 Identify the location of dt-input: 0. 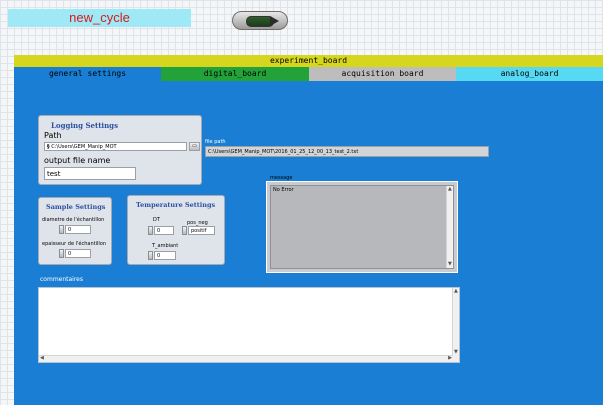
(164, 230).